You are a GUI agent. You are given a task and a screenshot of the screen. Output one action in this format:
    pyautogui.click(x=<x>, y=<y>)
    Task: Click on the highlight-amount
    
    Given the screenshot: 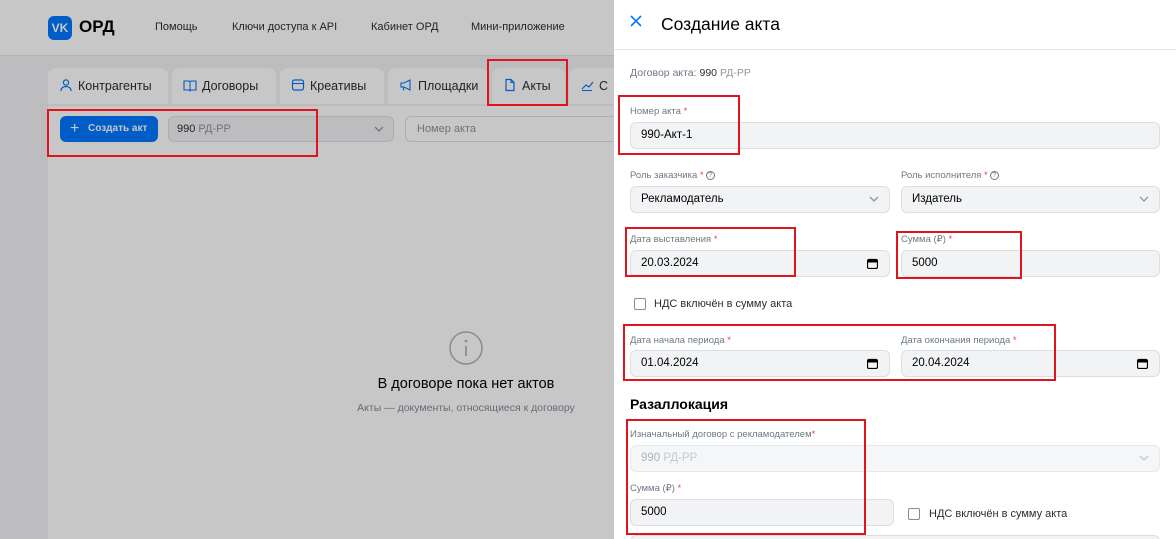 What is the action you would take?
    pyautogui.click(x=959, y=255)
    